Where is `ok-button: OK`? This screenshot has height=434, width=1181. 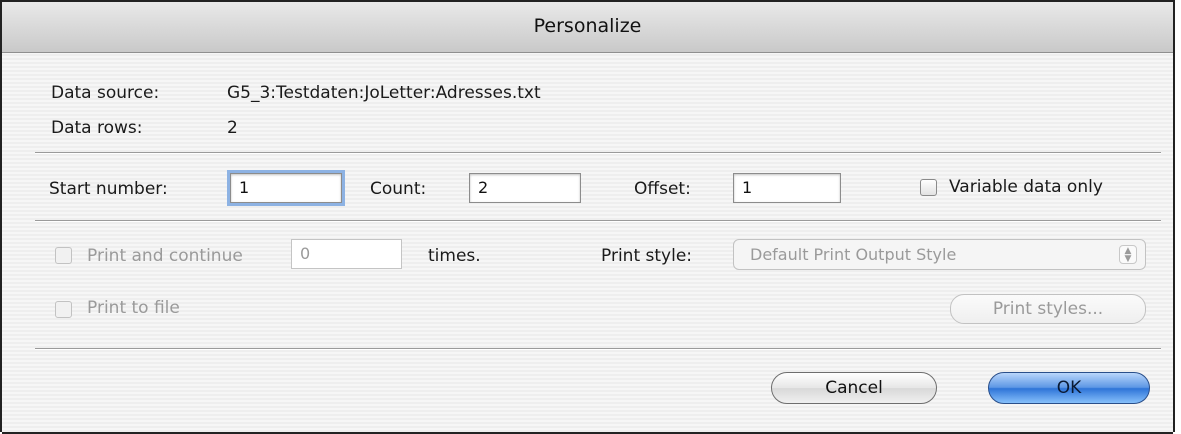
ok-button: OK is located at coordinates (1069, 388).